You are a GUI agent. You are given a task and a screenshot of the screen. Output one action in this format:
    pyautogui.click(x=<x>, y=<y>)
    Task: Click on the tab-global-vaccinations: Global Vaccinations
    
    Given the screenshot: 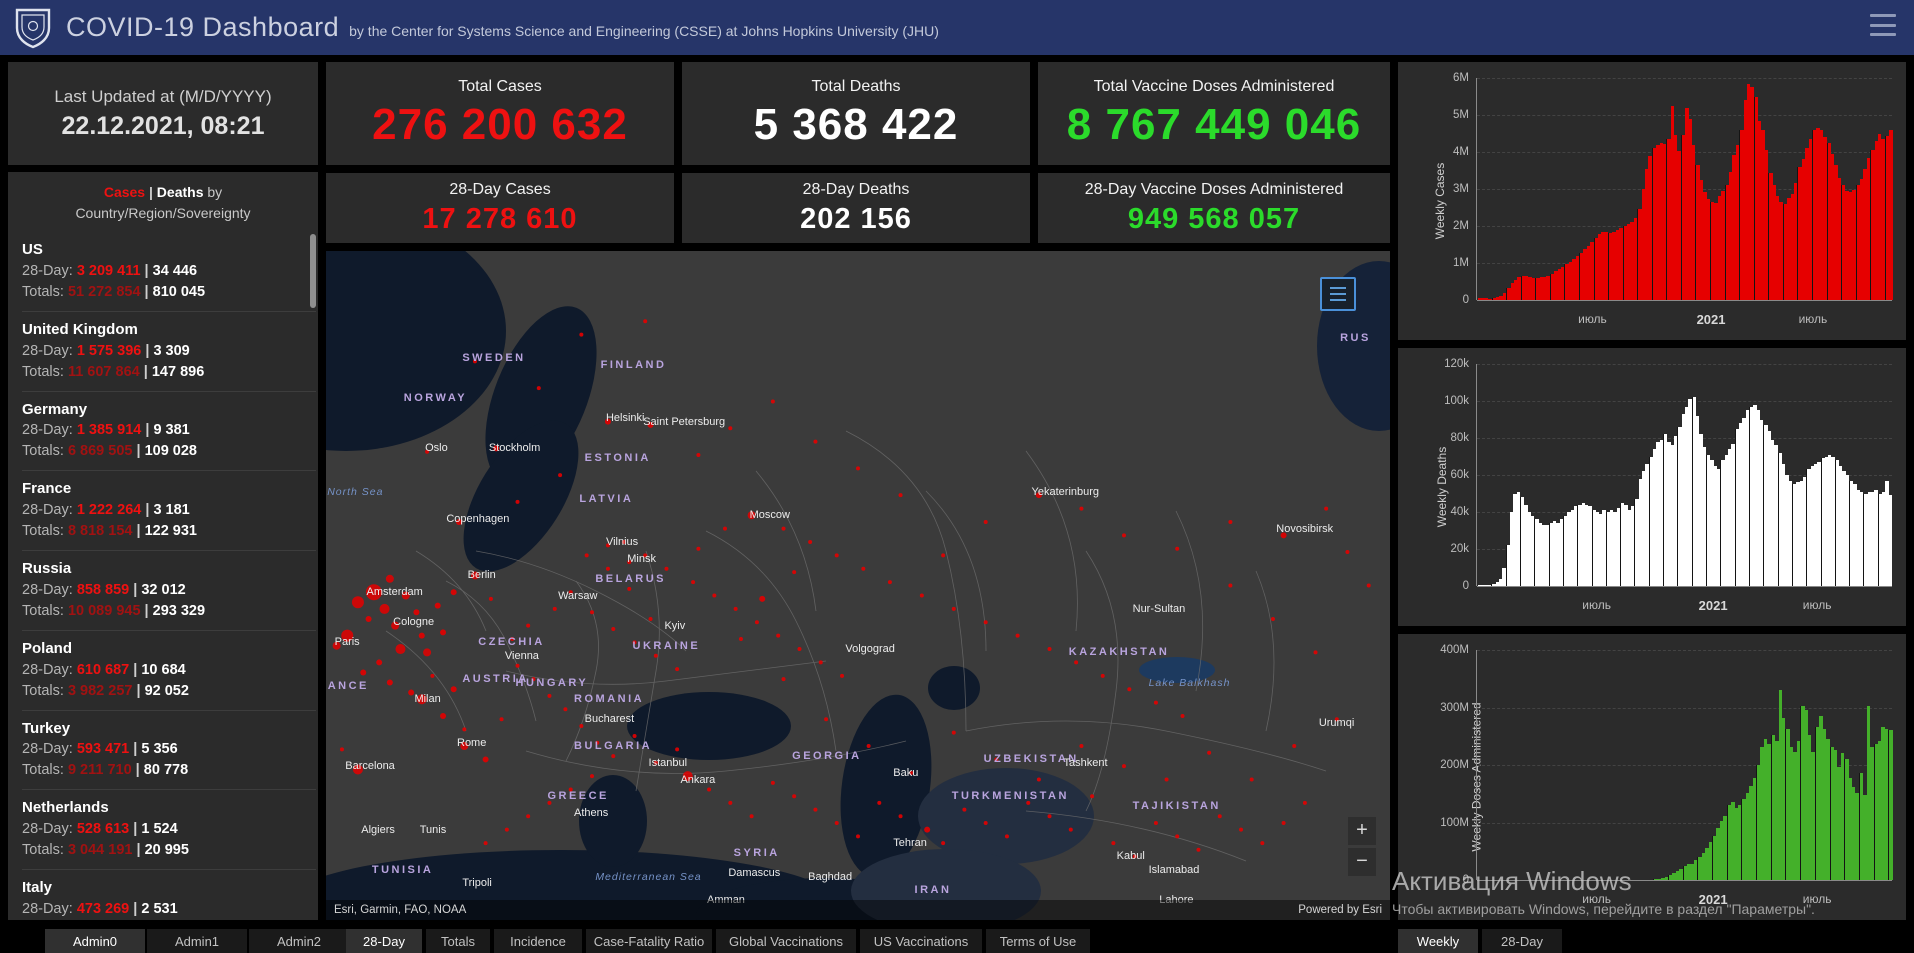 What is the action you would take?
    pyautogui.click(x=786, y=941)
    